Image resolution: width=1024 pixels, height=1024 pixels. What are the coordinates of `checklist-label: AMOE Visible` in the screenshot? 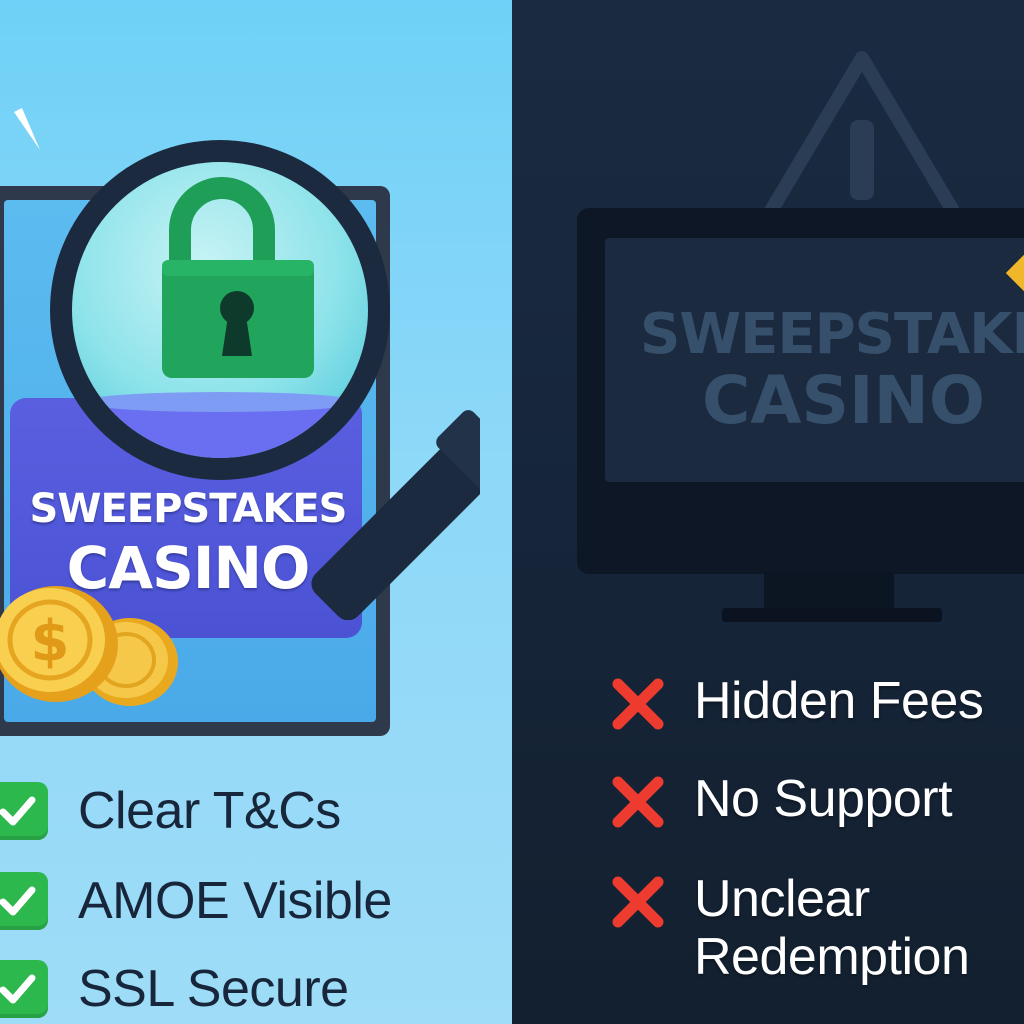 It's located at (235, 901).